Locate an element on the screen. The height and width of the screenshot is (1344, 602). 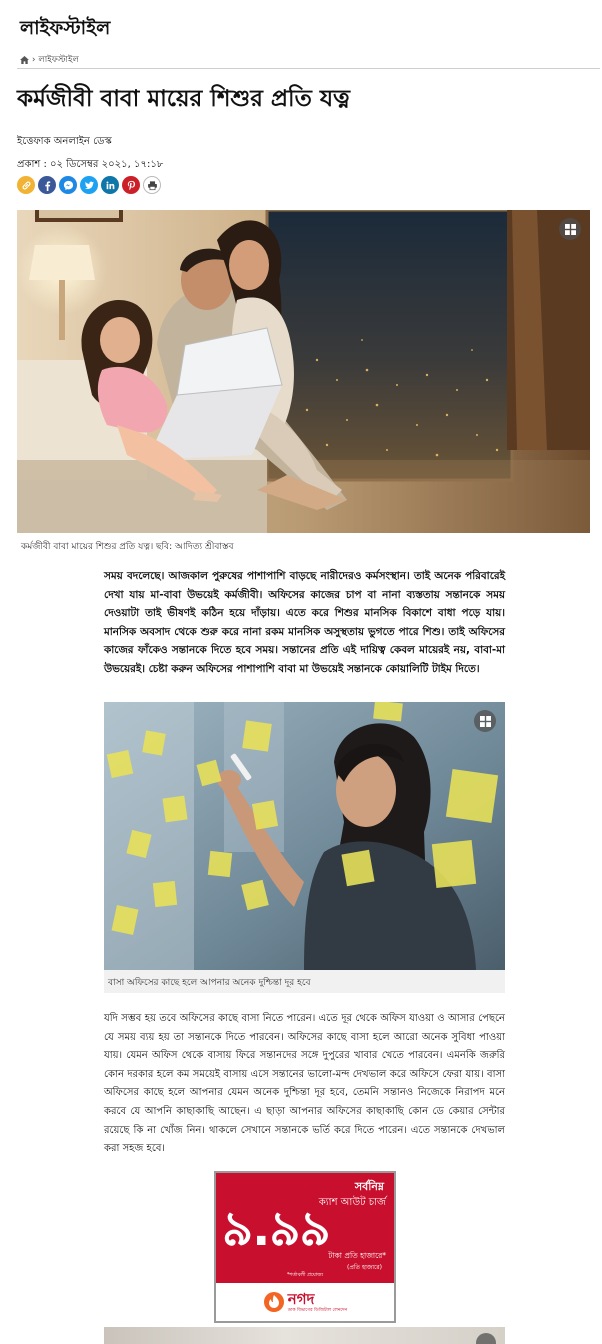
divider is located at coordinates (308, 68).